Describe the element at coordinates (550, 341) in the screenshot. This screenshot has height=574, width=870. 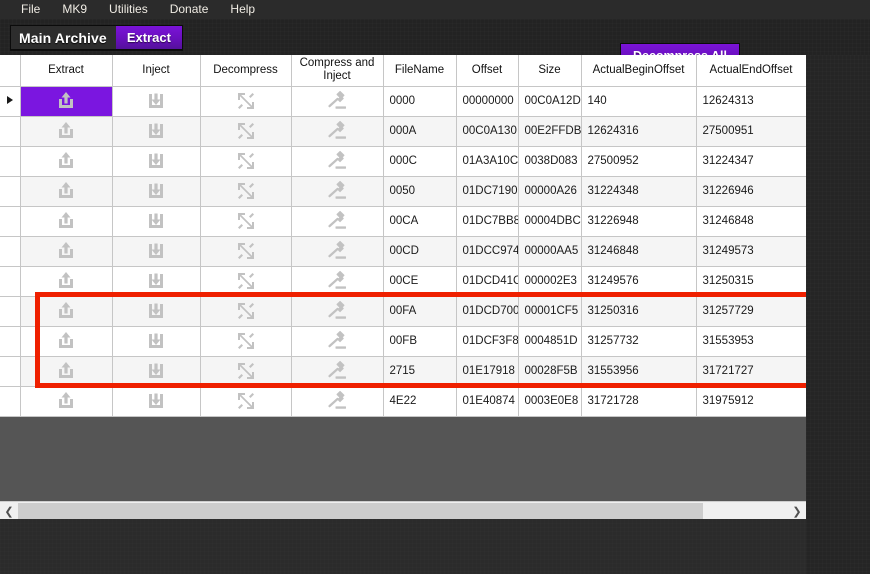
I see `cell-size: 0004851D` at that location.